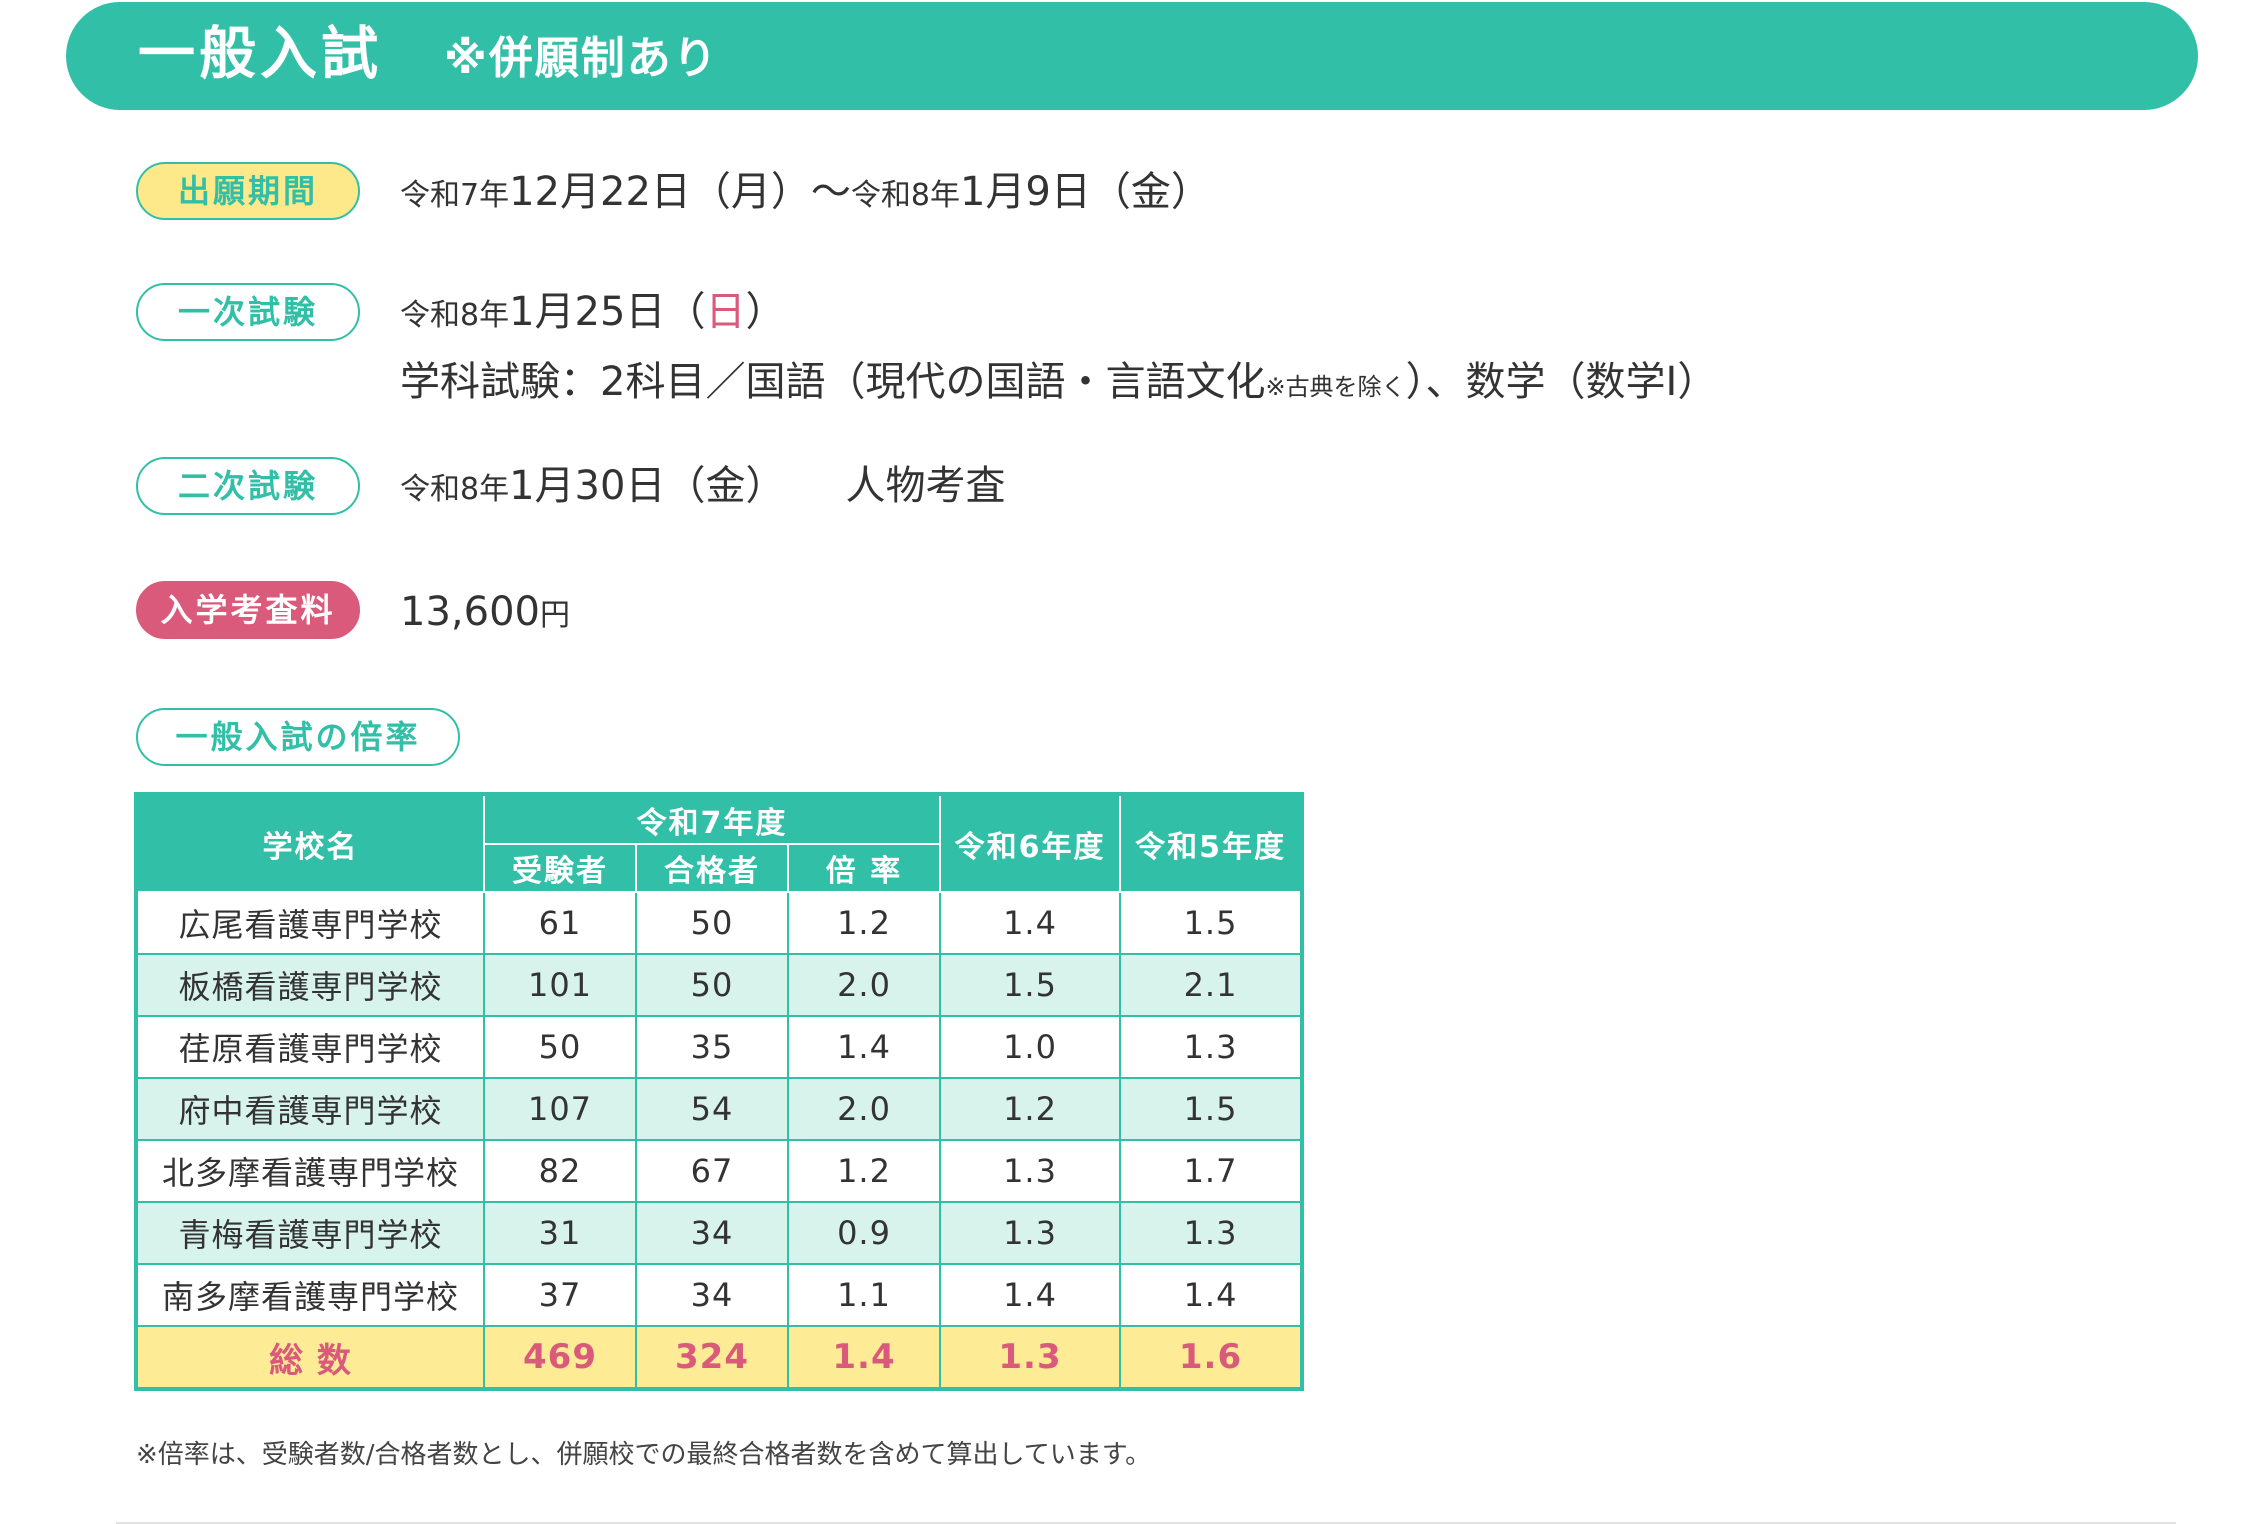 This screenshot has width=2260, height=1524. What do you see at coordinates (1085, 192) in the screenshot?
I see `application-end-date: 1月9日（金）` at bounding box center [1085, 192].